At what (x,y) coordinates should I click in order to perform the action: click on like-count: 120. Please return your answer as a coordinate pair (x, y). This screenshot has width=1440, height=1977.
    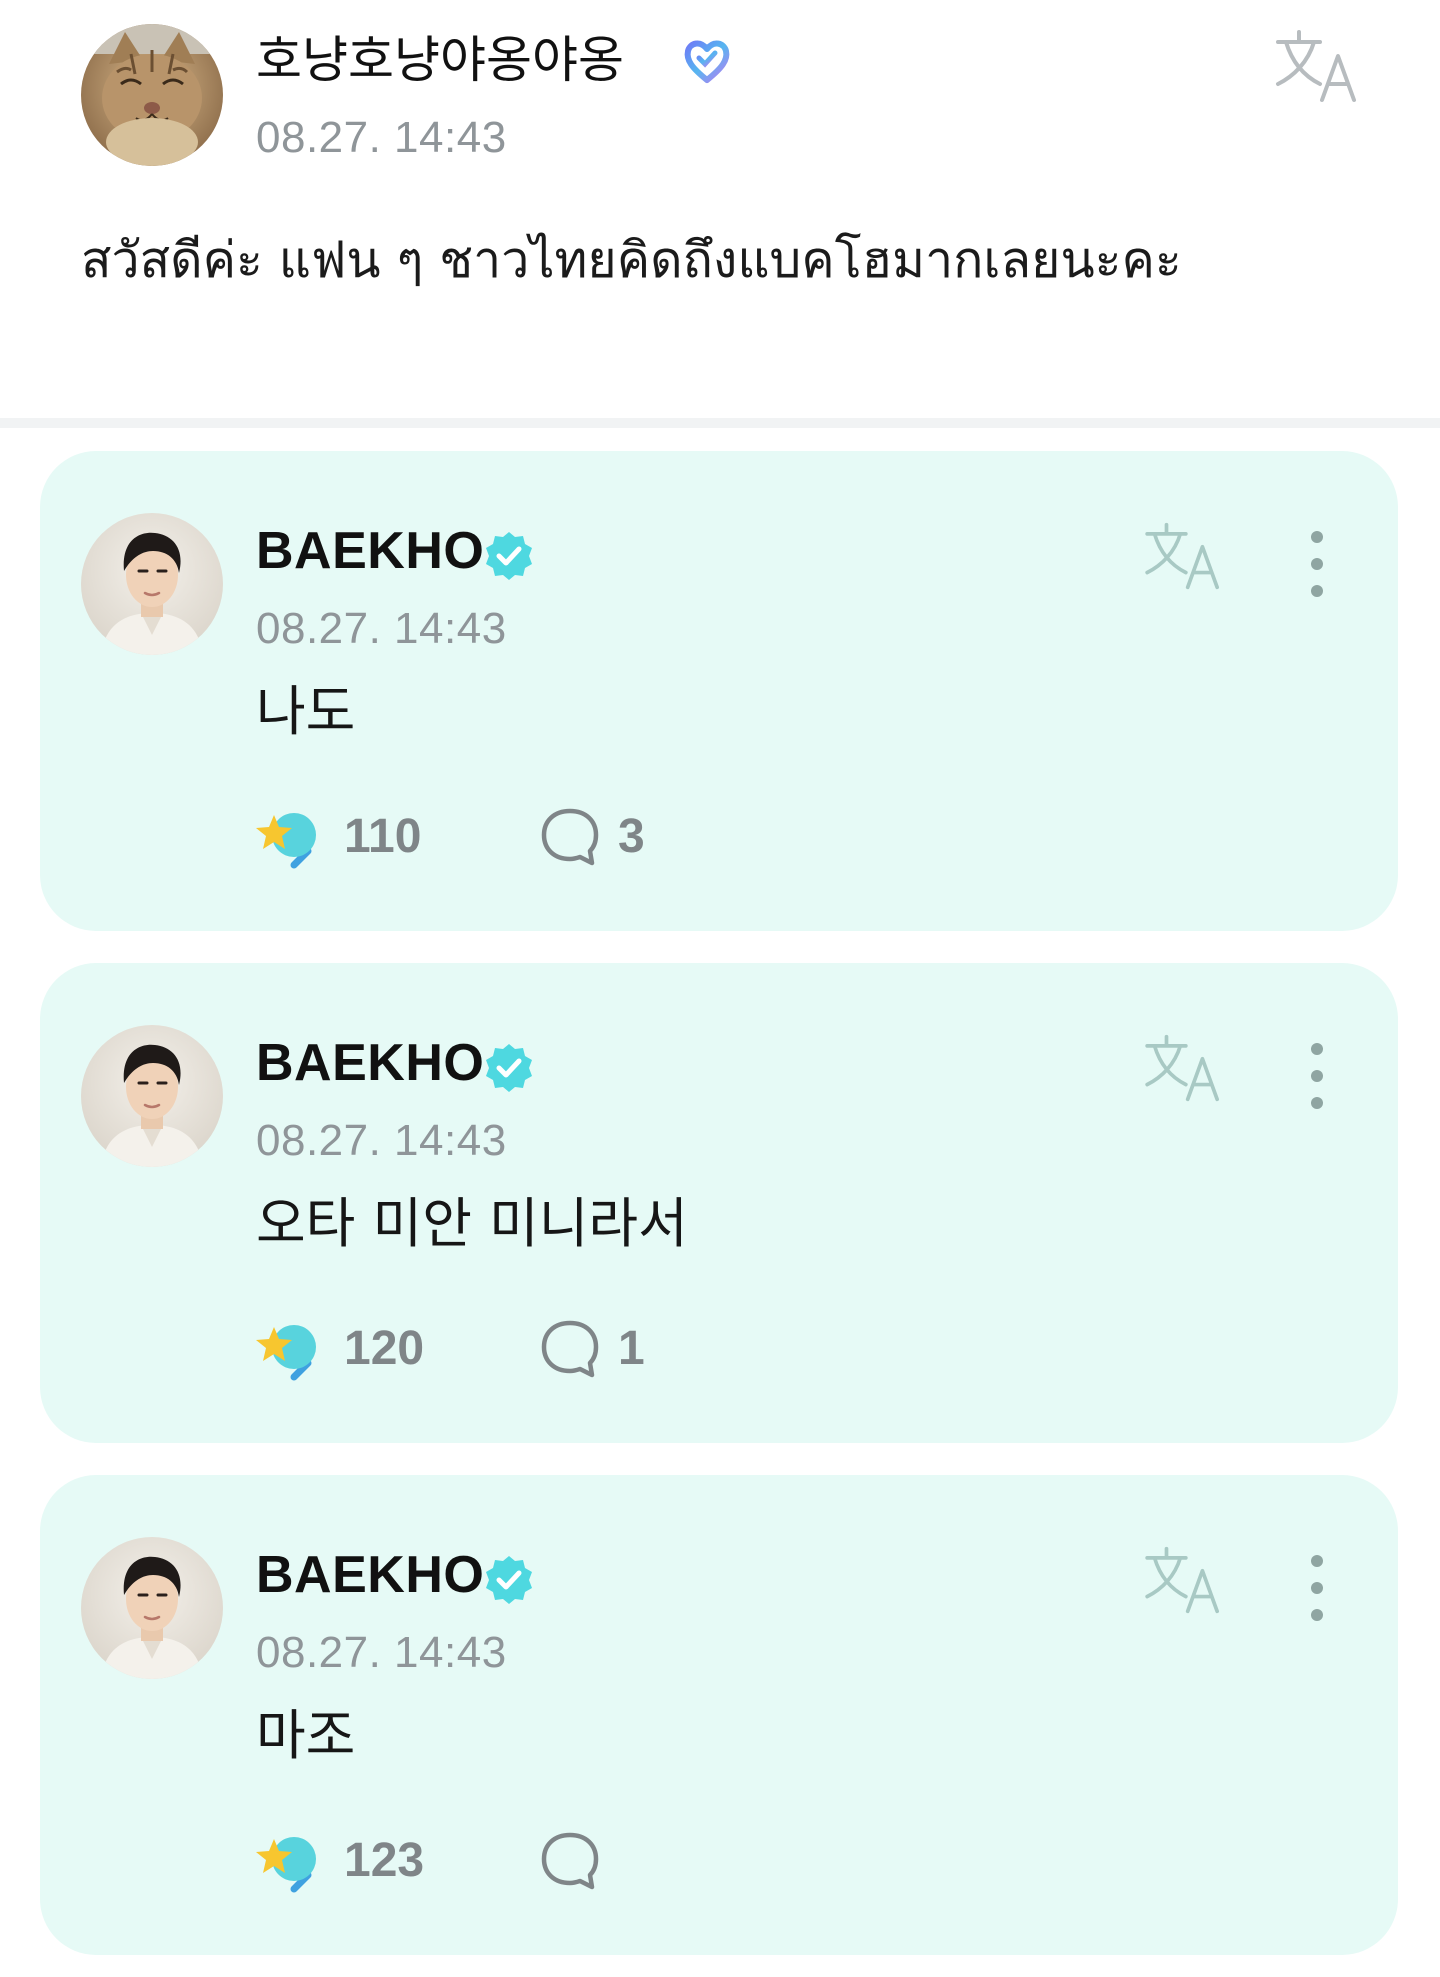
    Looking at the image, I should click on (384, 1348).